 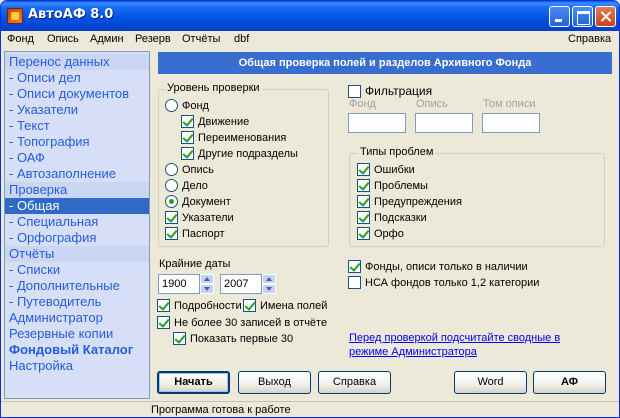 I want to click on sidebar-item-proverka: Проверка, so click(x=77, y=190).